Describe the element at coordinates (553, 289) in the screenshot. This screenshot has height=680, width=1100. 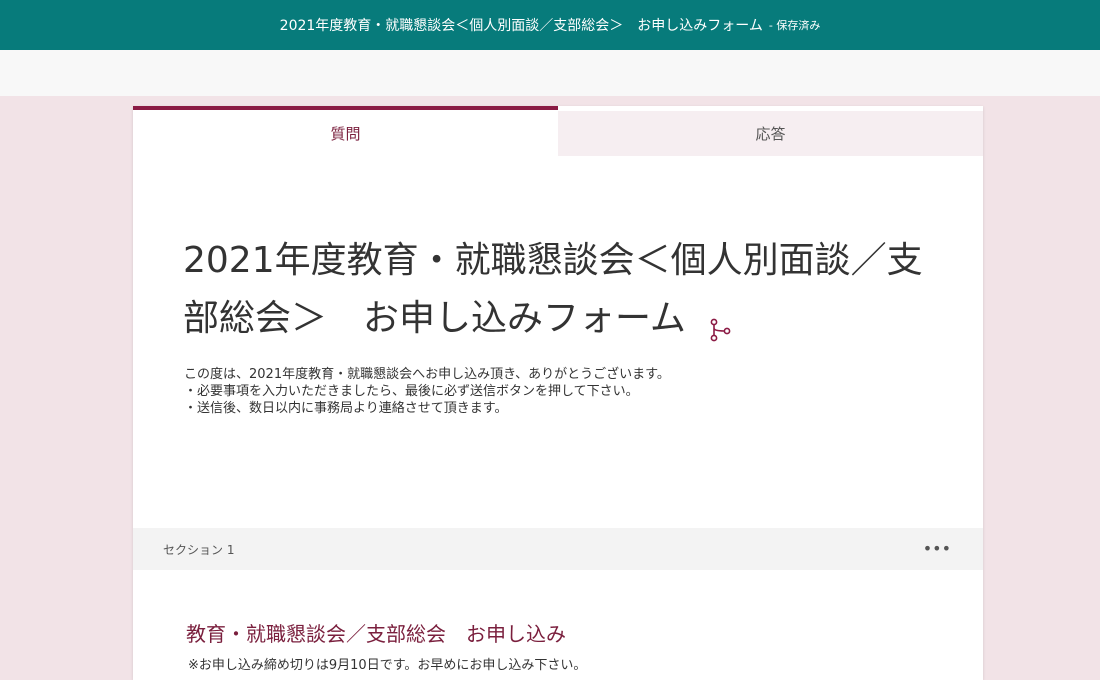
I see `form-title-text: 2021年度教育・就職懇談会＜個人別面談／支部総会＞ お申し込みフォーム` at that location.